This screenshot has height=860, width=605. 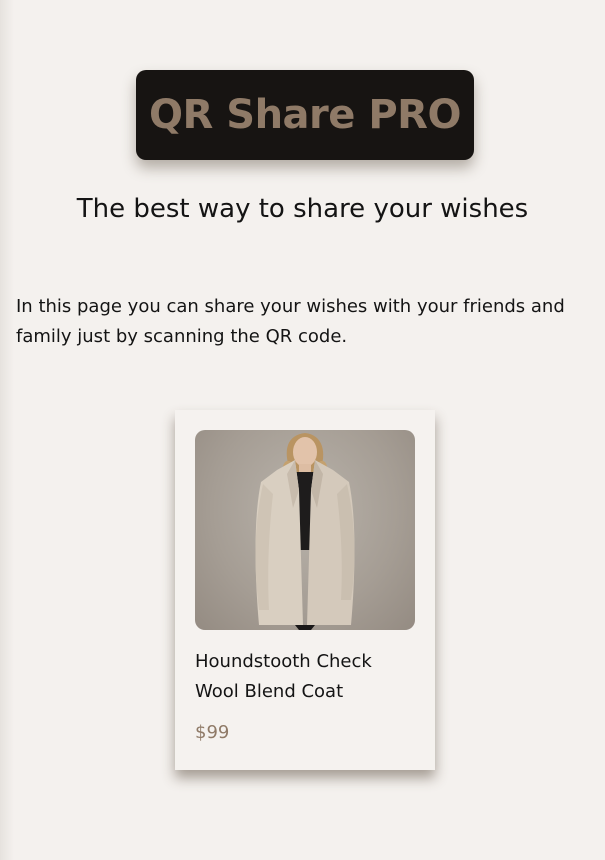 I want to click on page-tagline: The best way to share your wishes, so click(x=302, y=209).